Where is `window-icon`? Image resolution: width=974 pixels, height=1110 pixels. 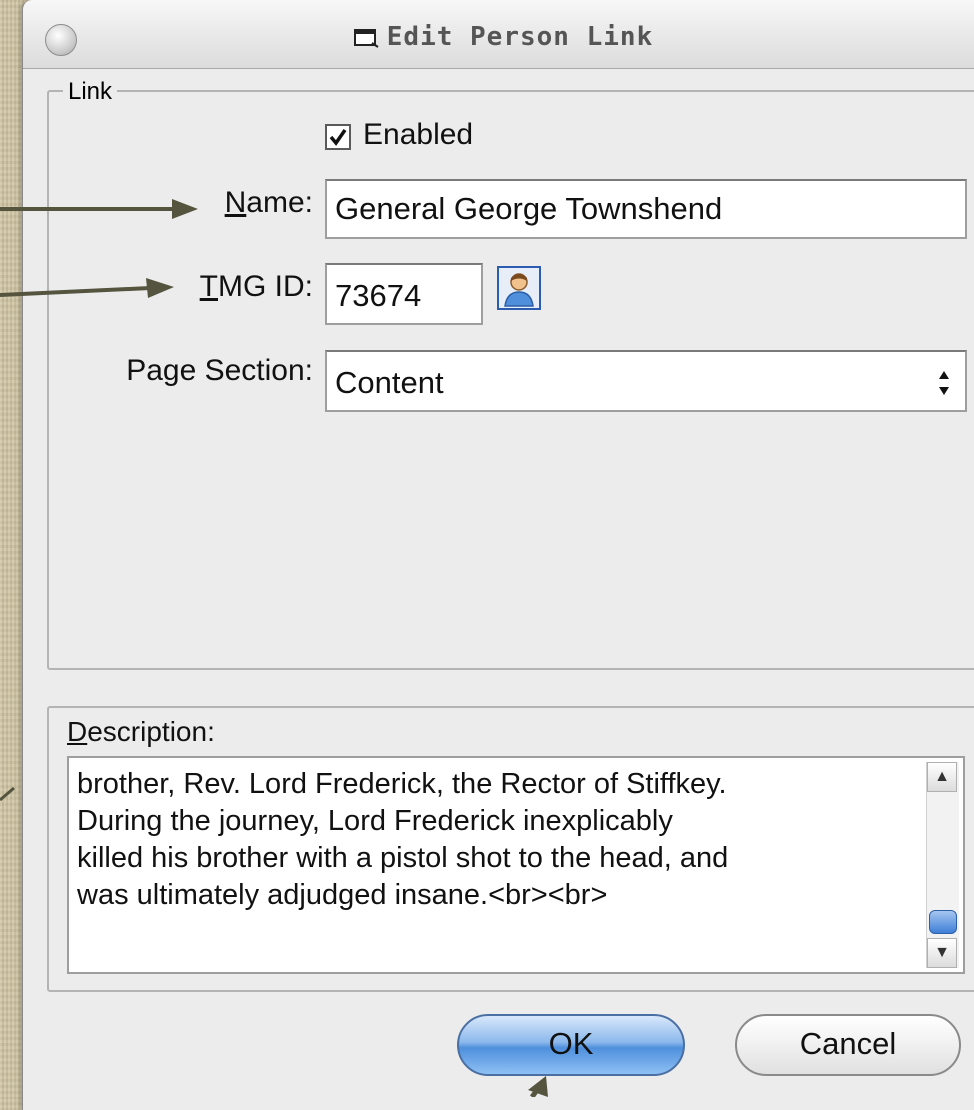 window-icon is located at coordinates (366, 38).